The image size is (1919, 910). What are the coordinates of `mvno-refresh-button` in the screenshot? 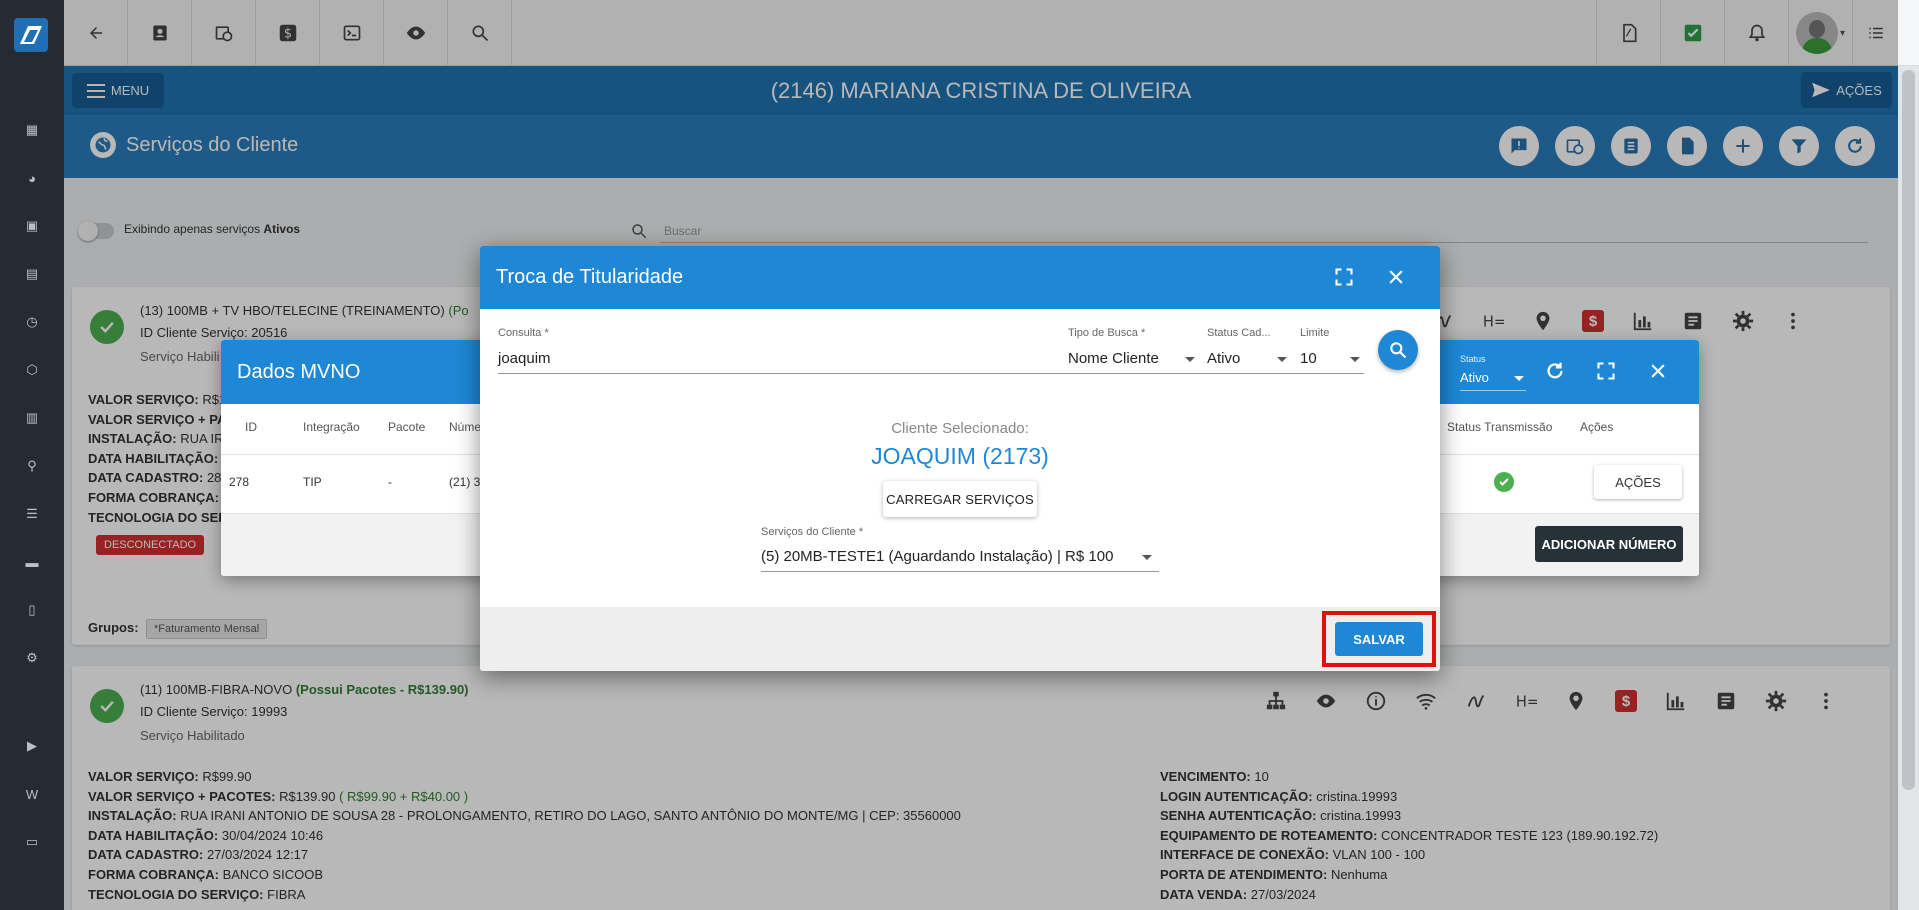 It's located at (1555, 371).